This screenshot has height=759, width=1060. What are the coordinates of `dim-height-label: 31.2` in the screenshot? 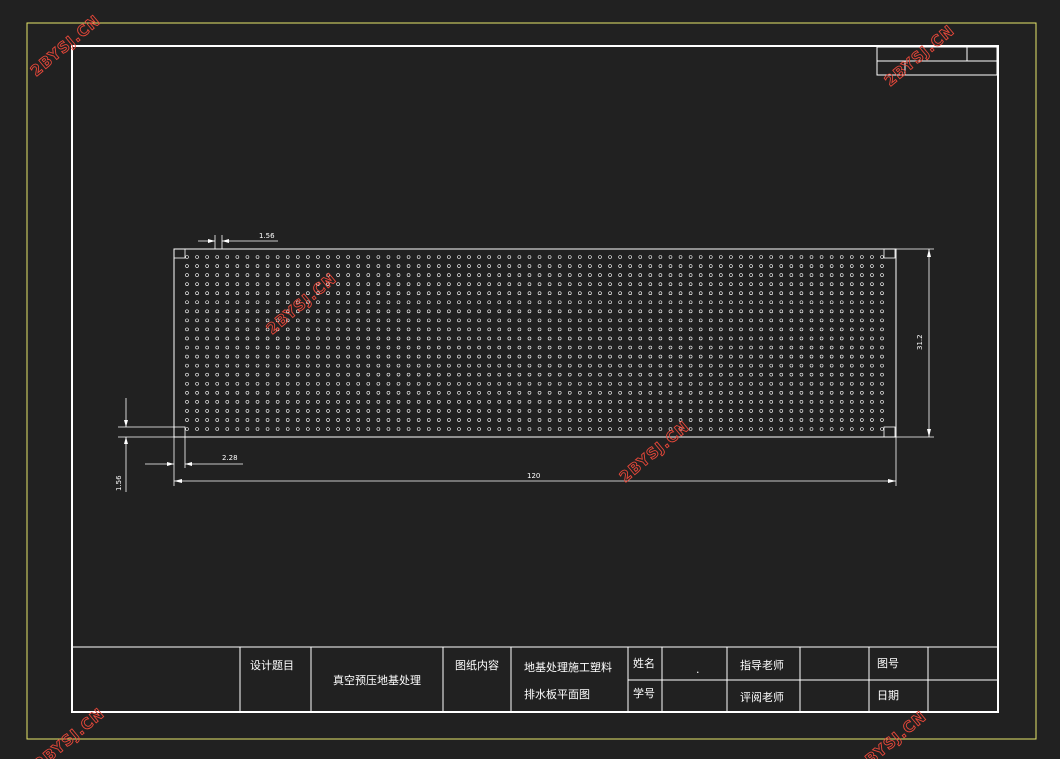 It's located at (920, 342).